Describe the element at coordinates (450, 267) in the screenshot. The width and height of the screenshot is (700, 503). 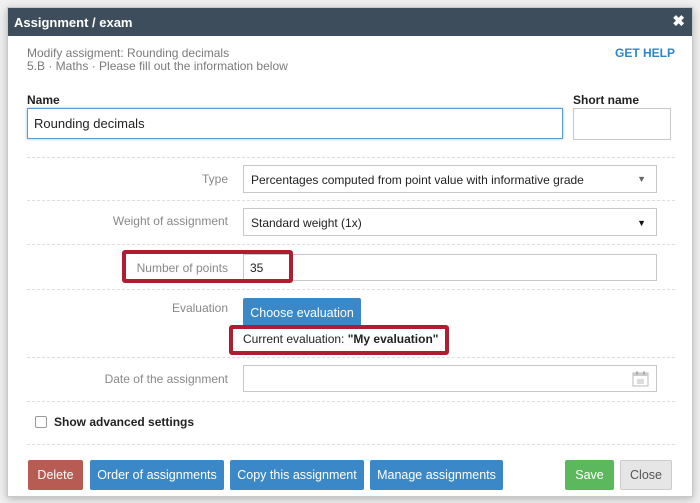
I see `points-input` at that location.